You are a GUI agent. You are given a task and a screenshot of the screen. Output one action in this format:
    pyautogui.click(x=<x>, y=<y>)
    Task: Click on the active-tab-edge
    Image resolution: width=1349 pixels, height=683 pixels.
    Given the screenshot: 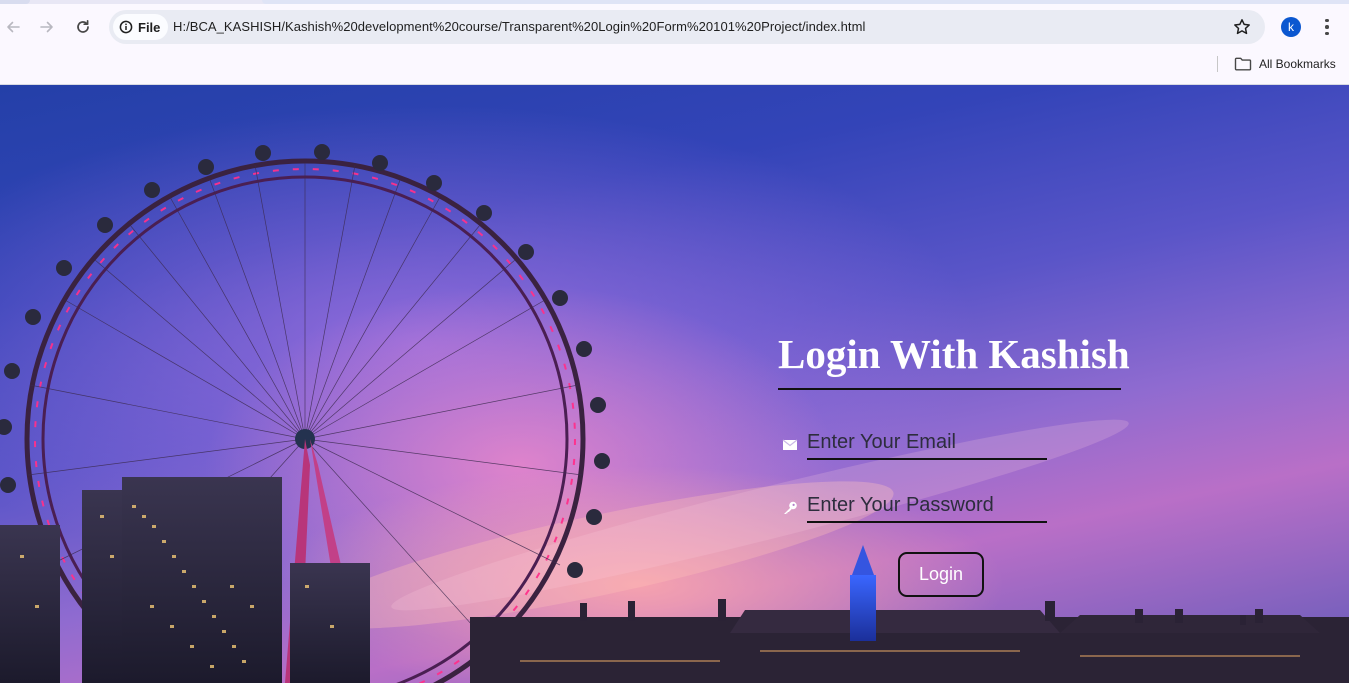 What is the action you would take?
    pyautogui.click(x=15, y=2)
    